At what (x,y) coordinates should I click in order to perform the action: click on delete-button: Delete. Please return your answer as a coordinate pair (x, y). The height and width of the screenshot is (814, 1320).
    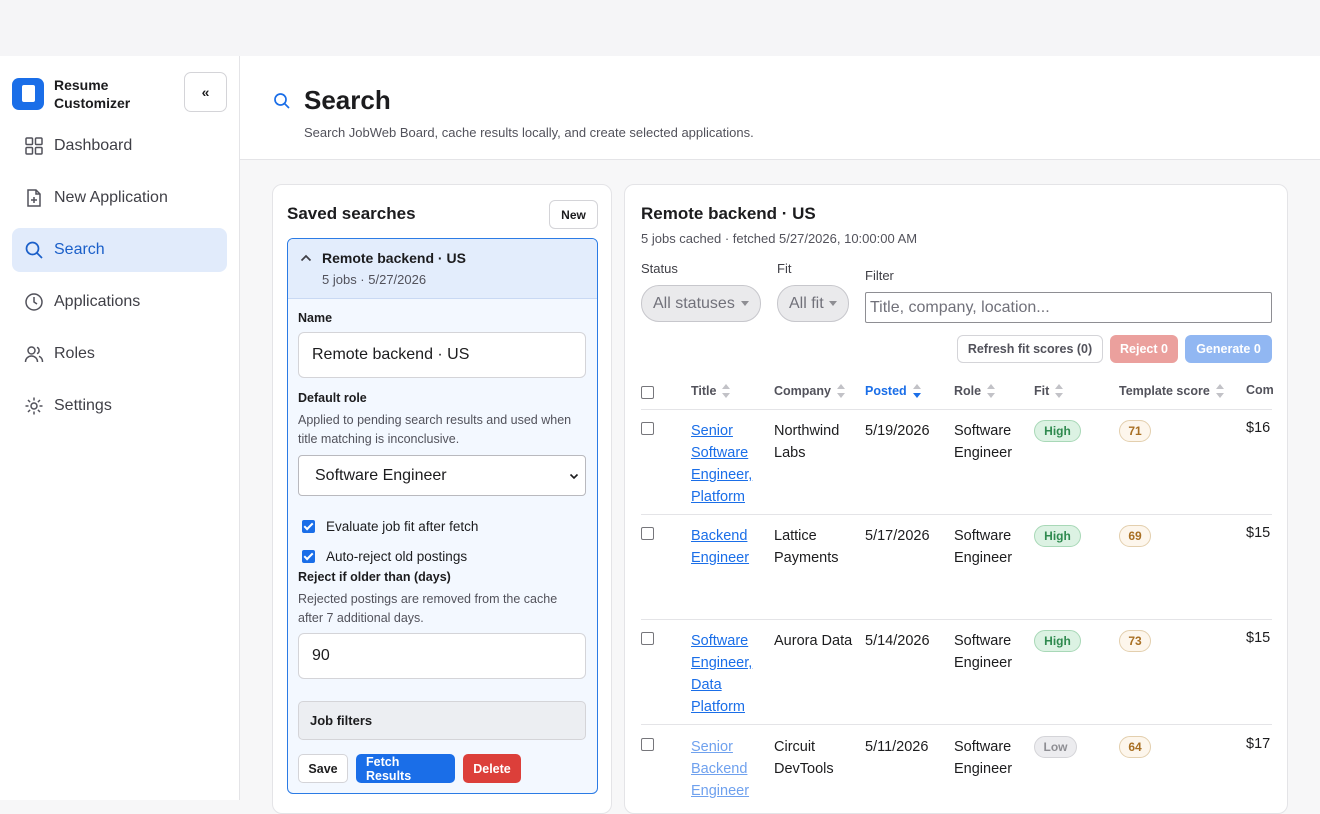
    Looking at the image, I should click on (492, 768).